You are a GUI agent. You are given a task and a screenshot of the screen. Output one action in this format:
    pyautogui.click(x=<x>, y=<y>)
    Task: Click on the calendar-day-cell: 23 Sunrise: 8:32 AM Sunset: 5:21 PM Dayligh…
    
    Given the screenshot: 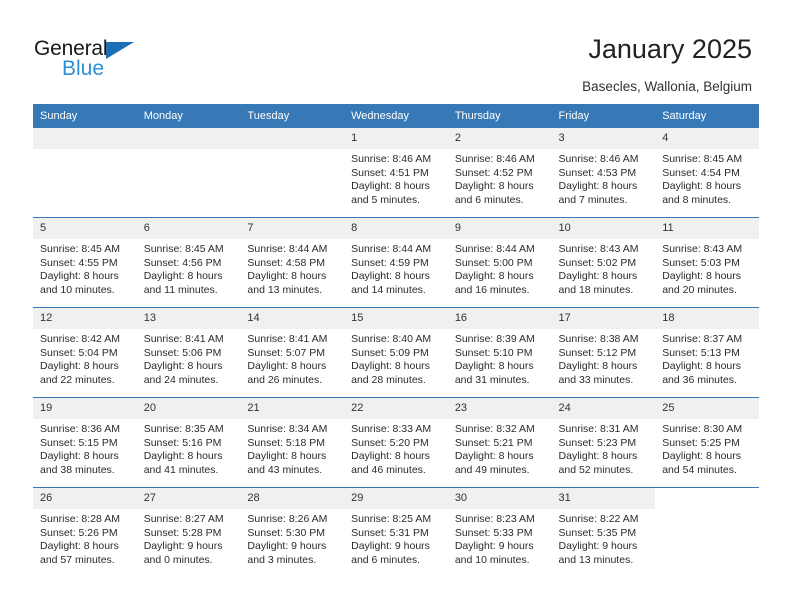 What is the action you would take?
    pyautogui.click(x=499, y=442)
    